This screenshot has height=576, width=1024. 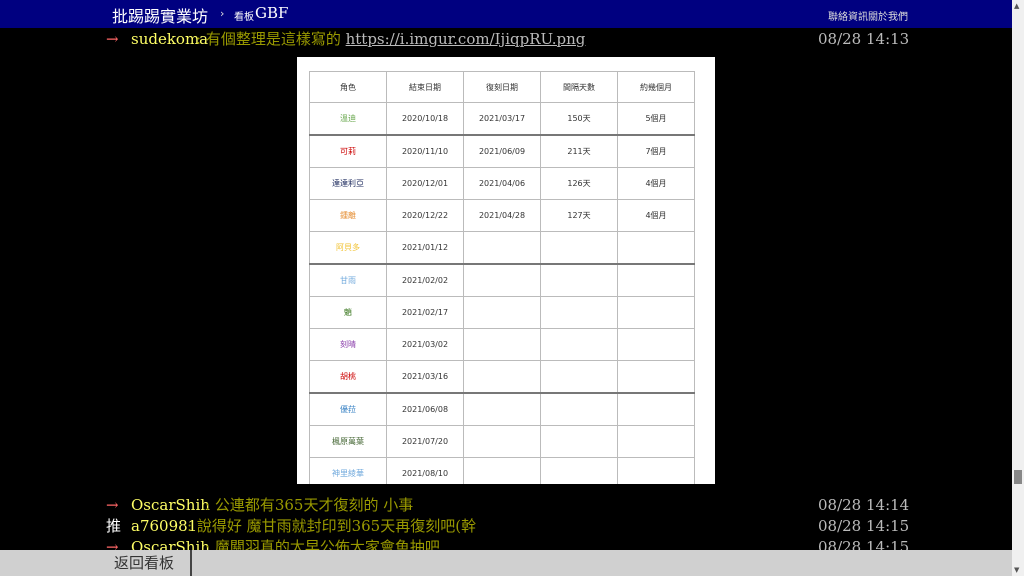 What do you see at coordinates (425, 151) in the screenshot?
I see `end-date-cell: 2020/11/10` at bounding box center [425, 151].